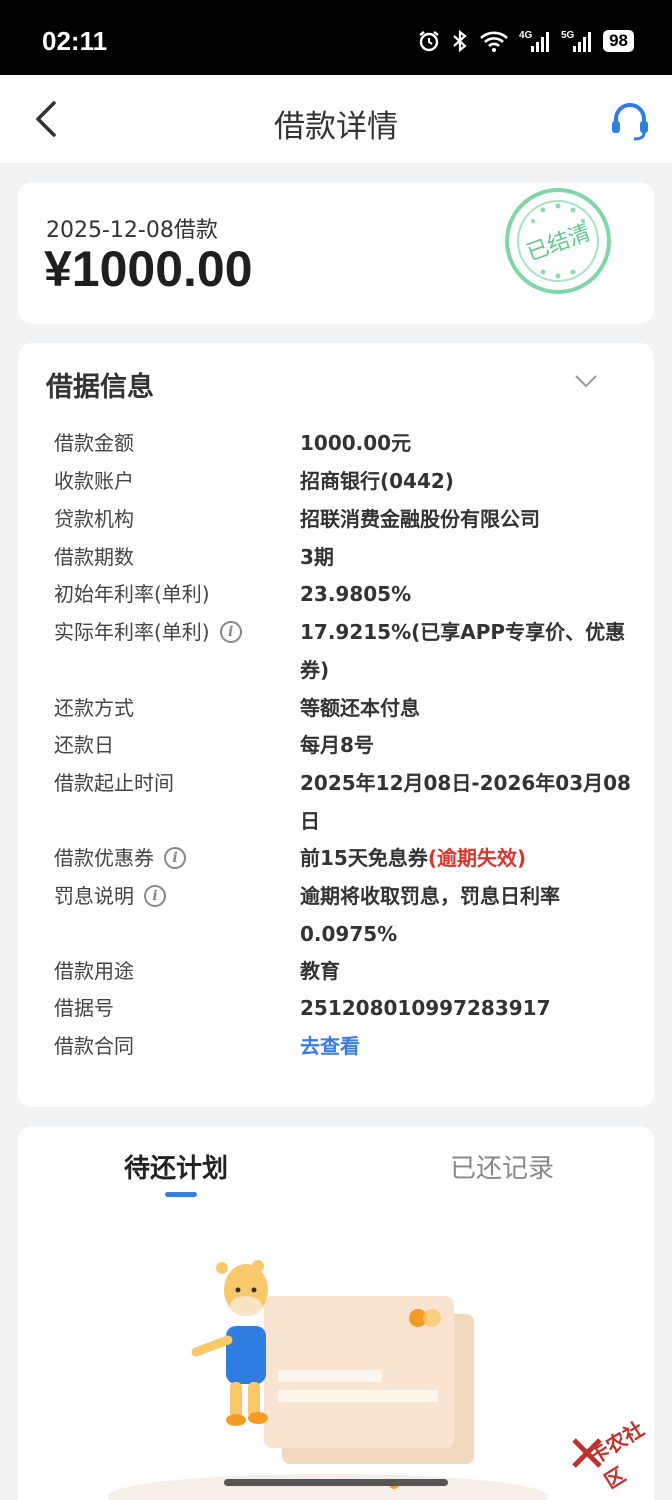 This screenshot has height=1500, width=672. Describe the element at coordinates (465, 802) in the screenshot. I see `info-value: 2025年12月08日-2026年03月08日` at that location.